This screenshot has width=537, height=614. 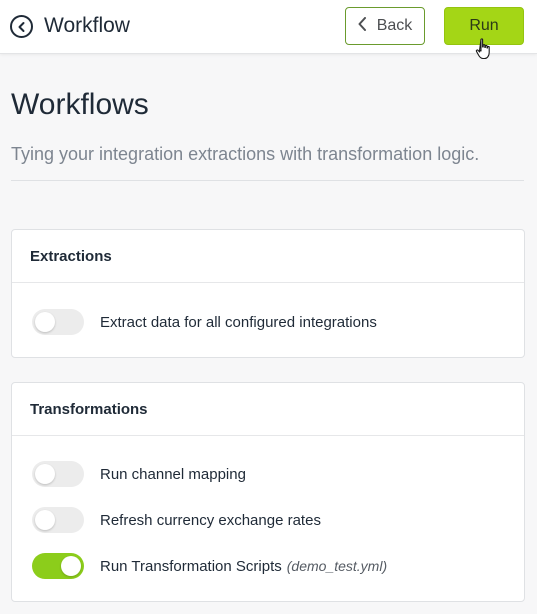 What do you see at coordinates (484, 25) in the screenshot?
I see `run-button-label: Run` at bounding box center [484, 25].